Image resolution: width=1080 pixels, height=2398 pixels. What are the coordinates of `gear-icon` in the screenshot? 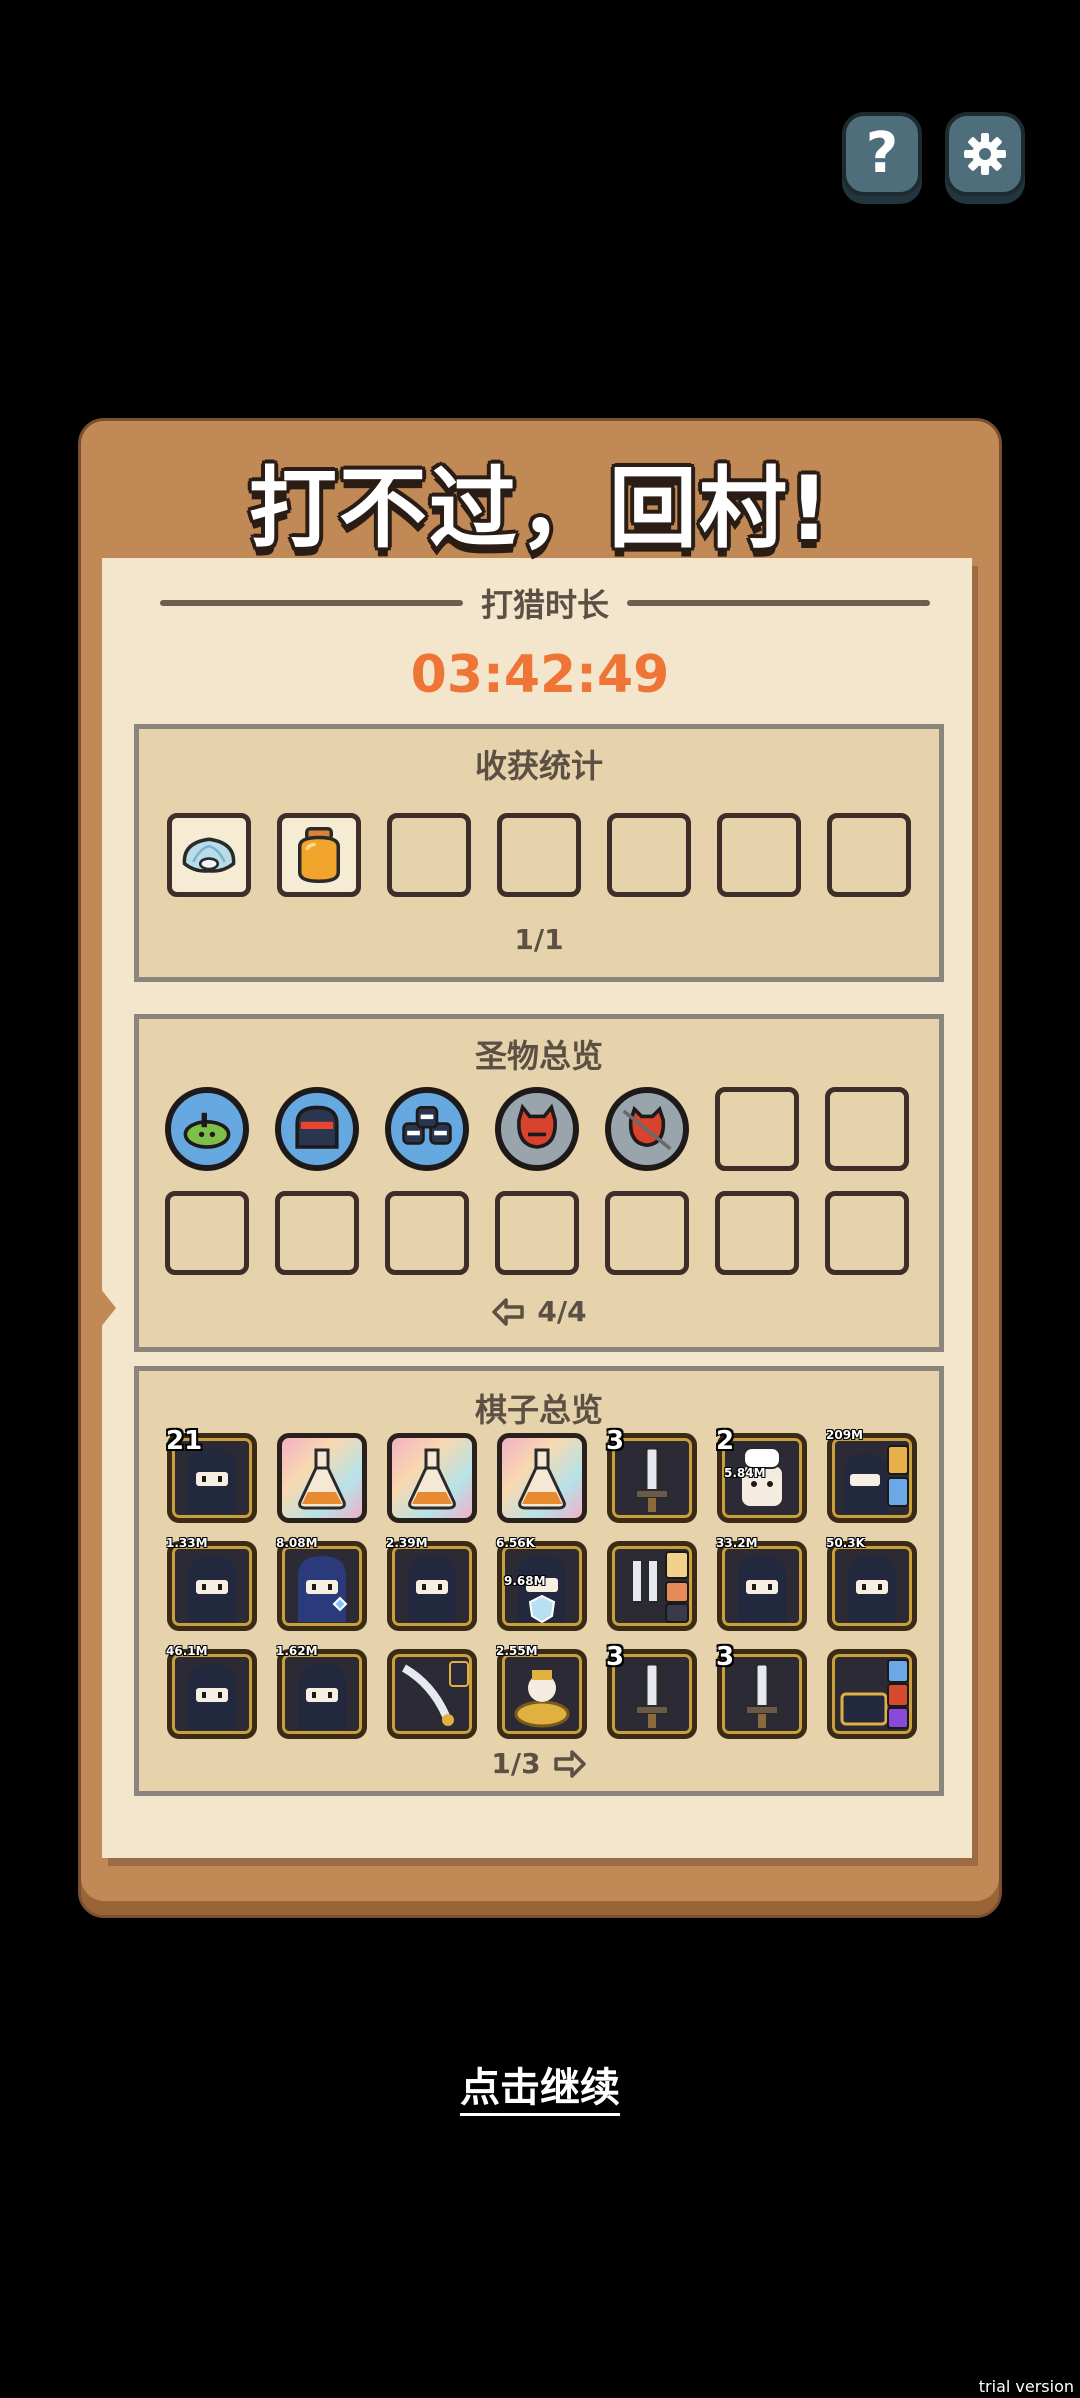 It's located at (985, 154).